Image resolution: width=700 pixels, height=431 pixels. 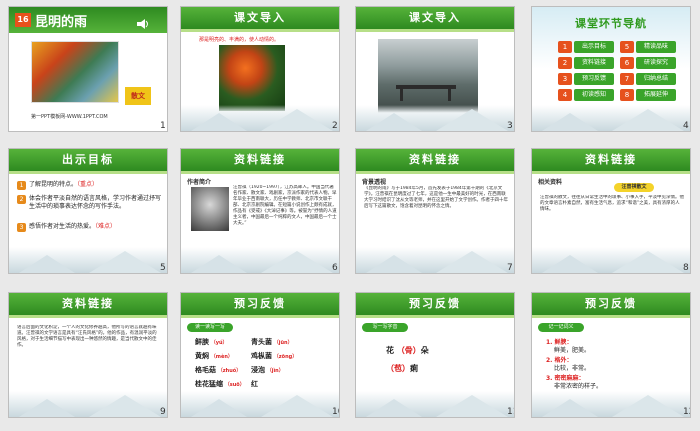 I want to click on word-text: 红, so click(x=254, y=384).